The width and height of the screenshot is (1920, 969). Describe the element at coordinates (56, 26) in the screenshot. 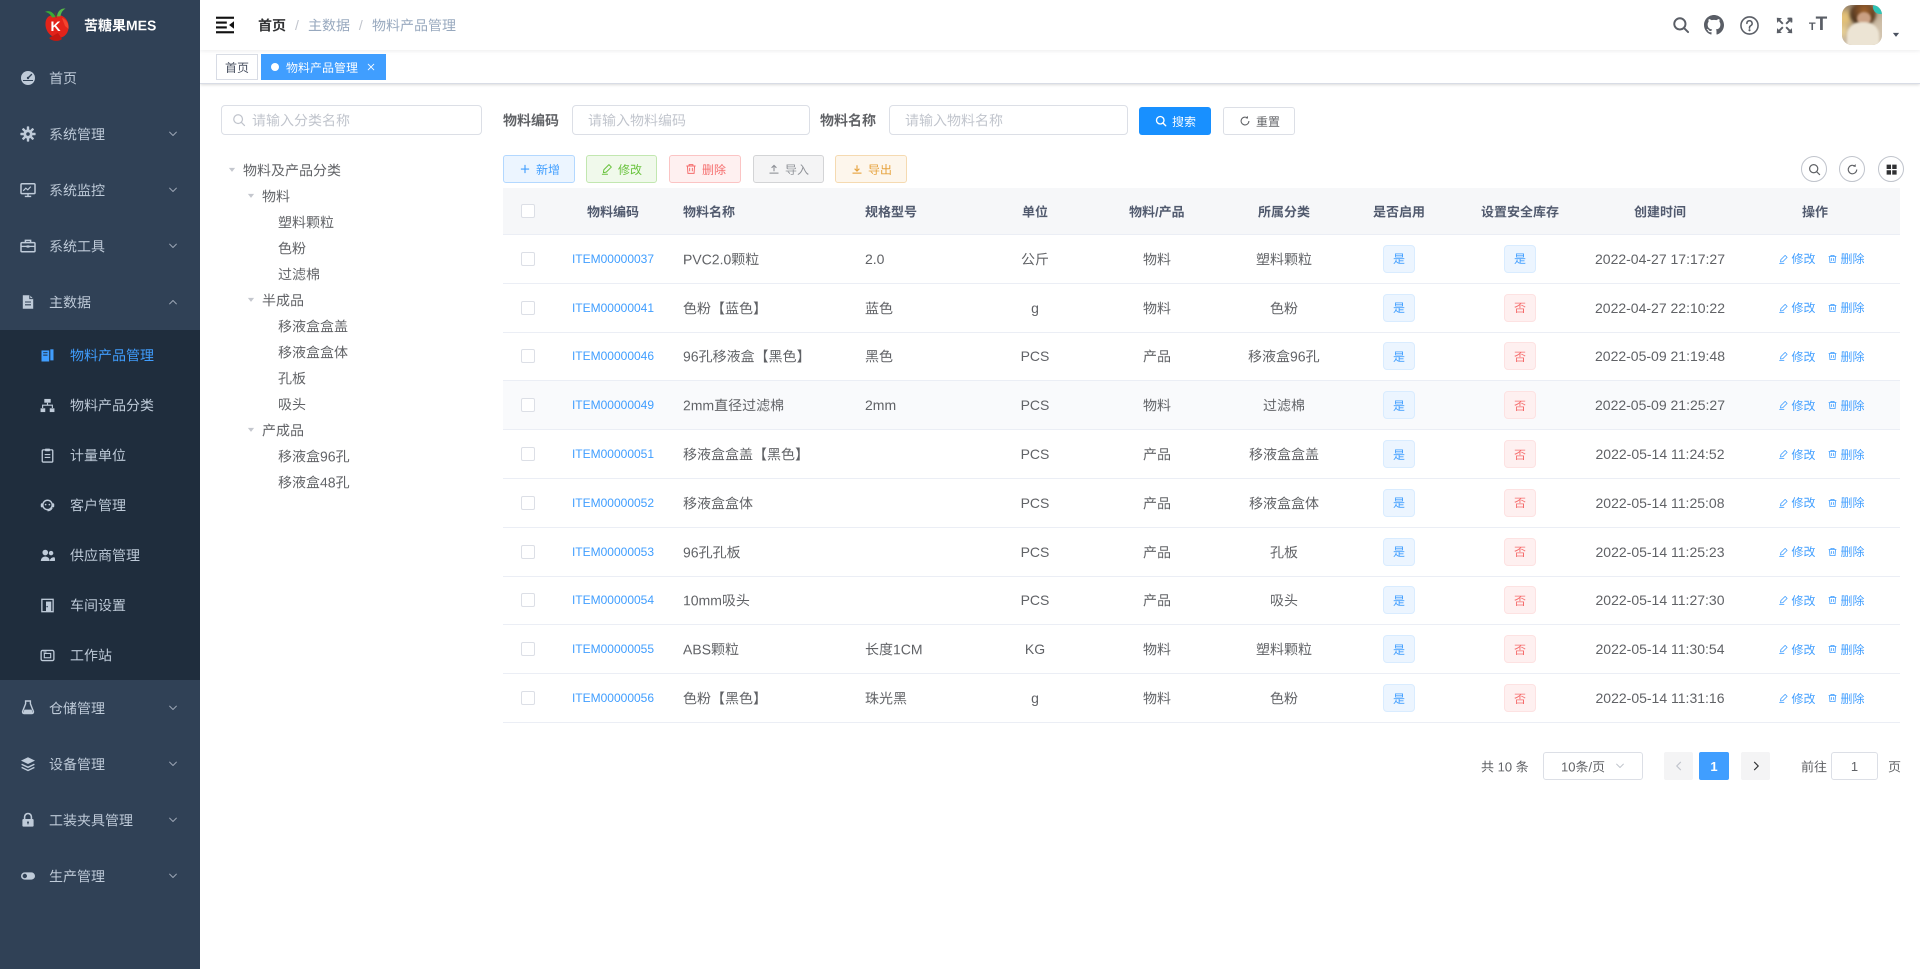

I see `svg-text: K` at that location.